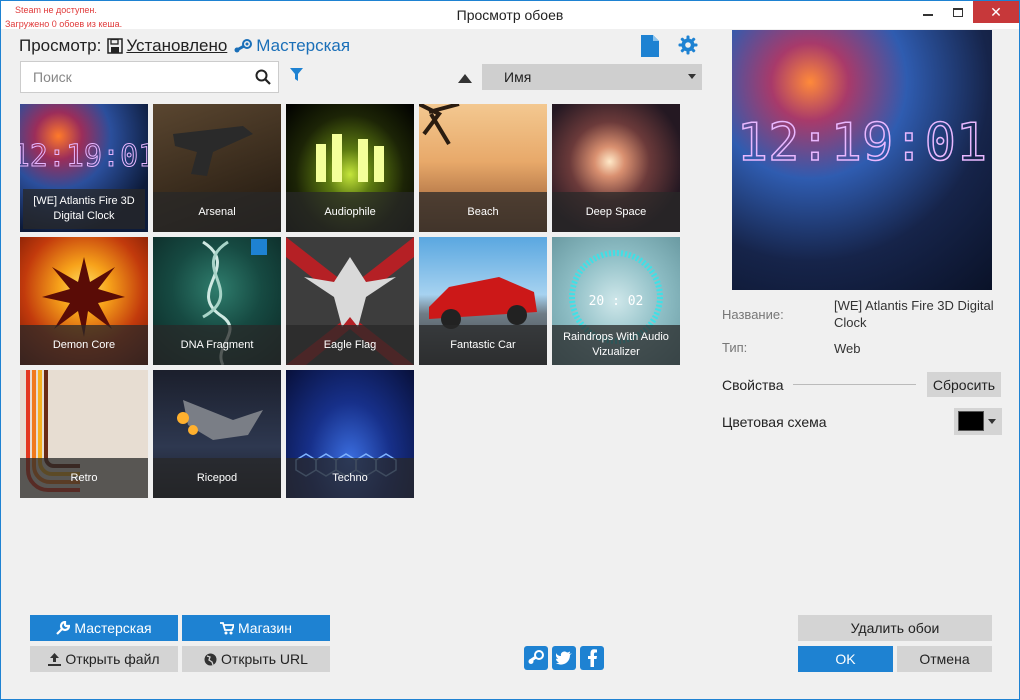 This screenshot has height=700, width=1020. I want to click on delete-wallpaper-button: Удалить обои, so click(895, 628).